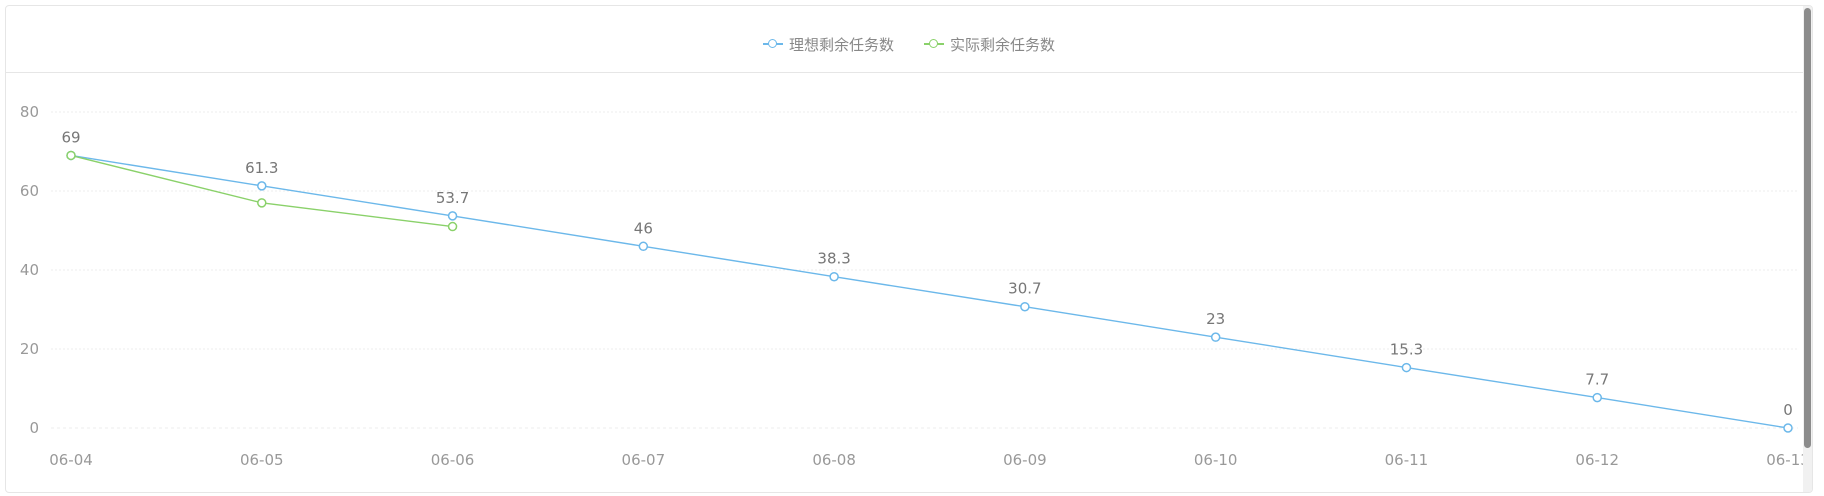 This screenshot has height=496, width=1824. I want to click on x-tick-label: 06-12, so click(1597, 460).